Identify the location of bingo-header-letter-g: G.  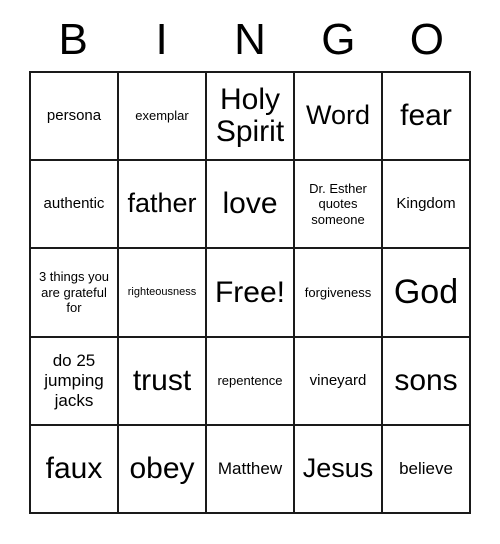
(338, 39).